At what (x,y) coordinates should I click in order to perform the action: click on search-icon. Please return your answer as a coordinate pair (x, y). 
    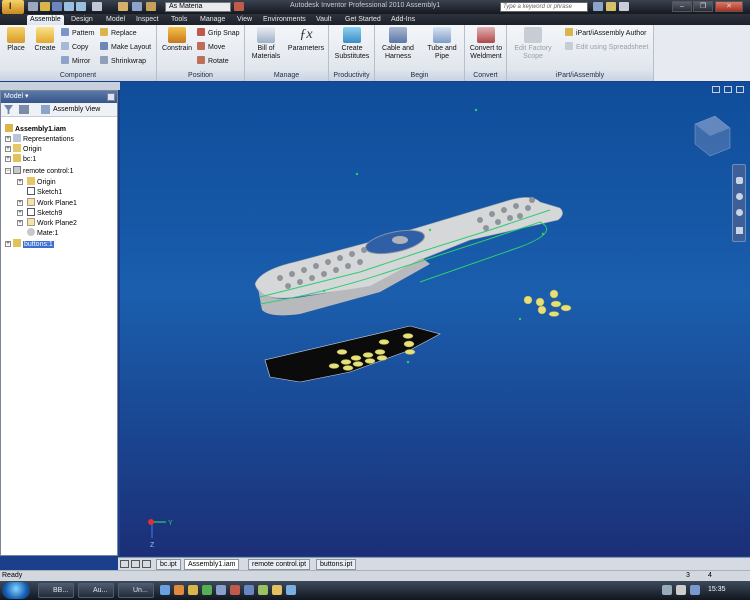
    Looking at the image, I should click on (598, 6).